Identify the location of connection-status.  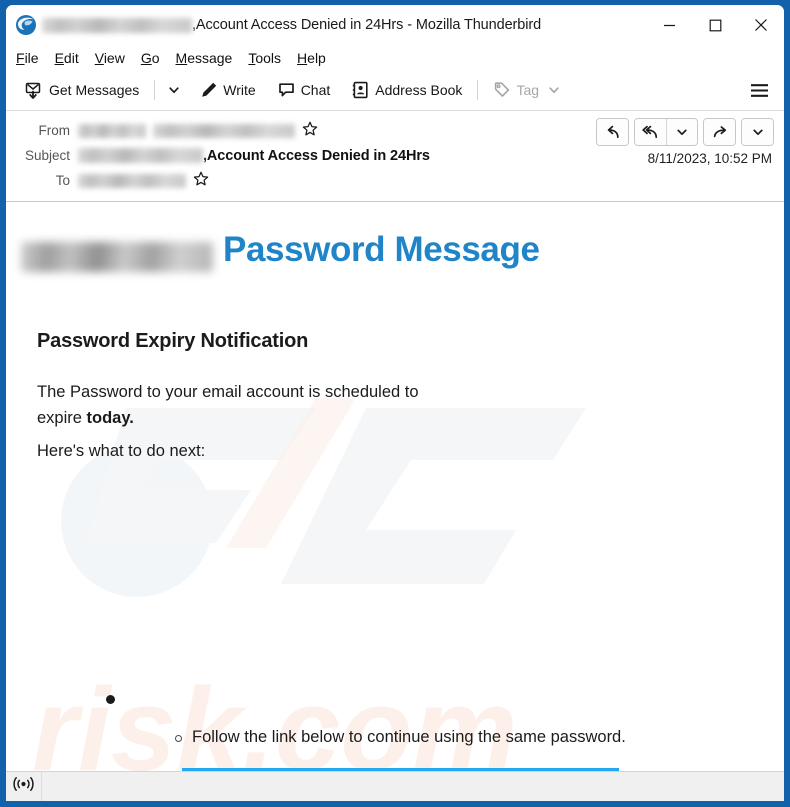
(24, 786).